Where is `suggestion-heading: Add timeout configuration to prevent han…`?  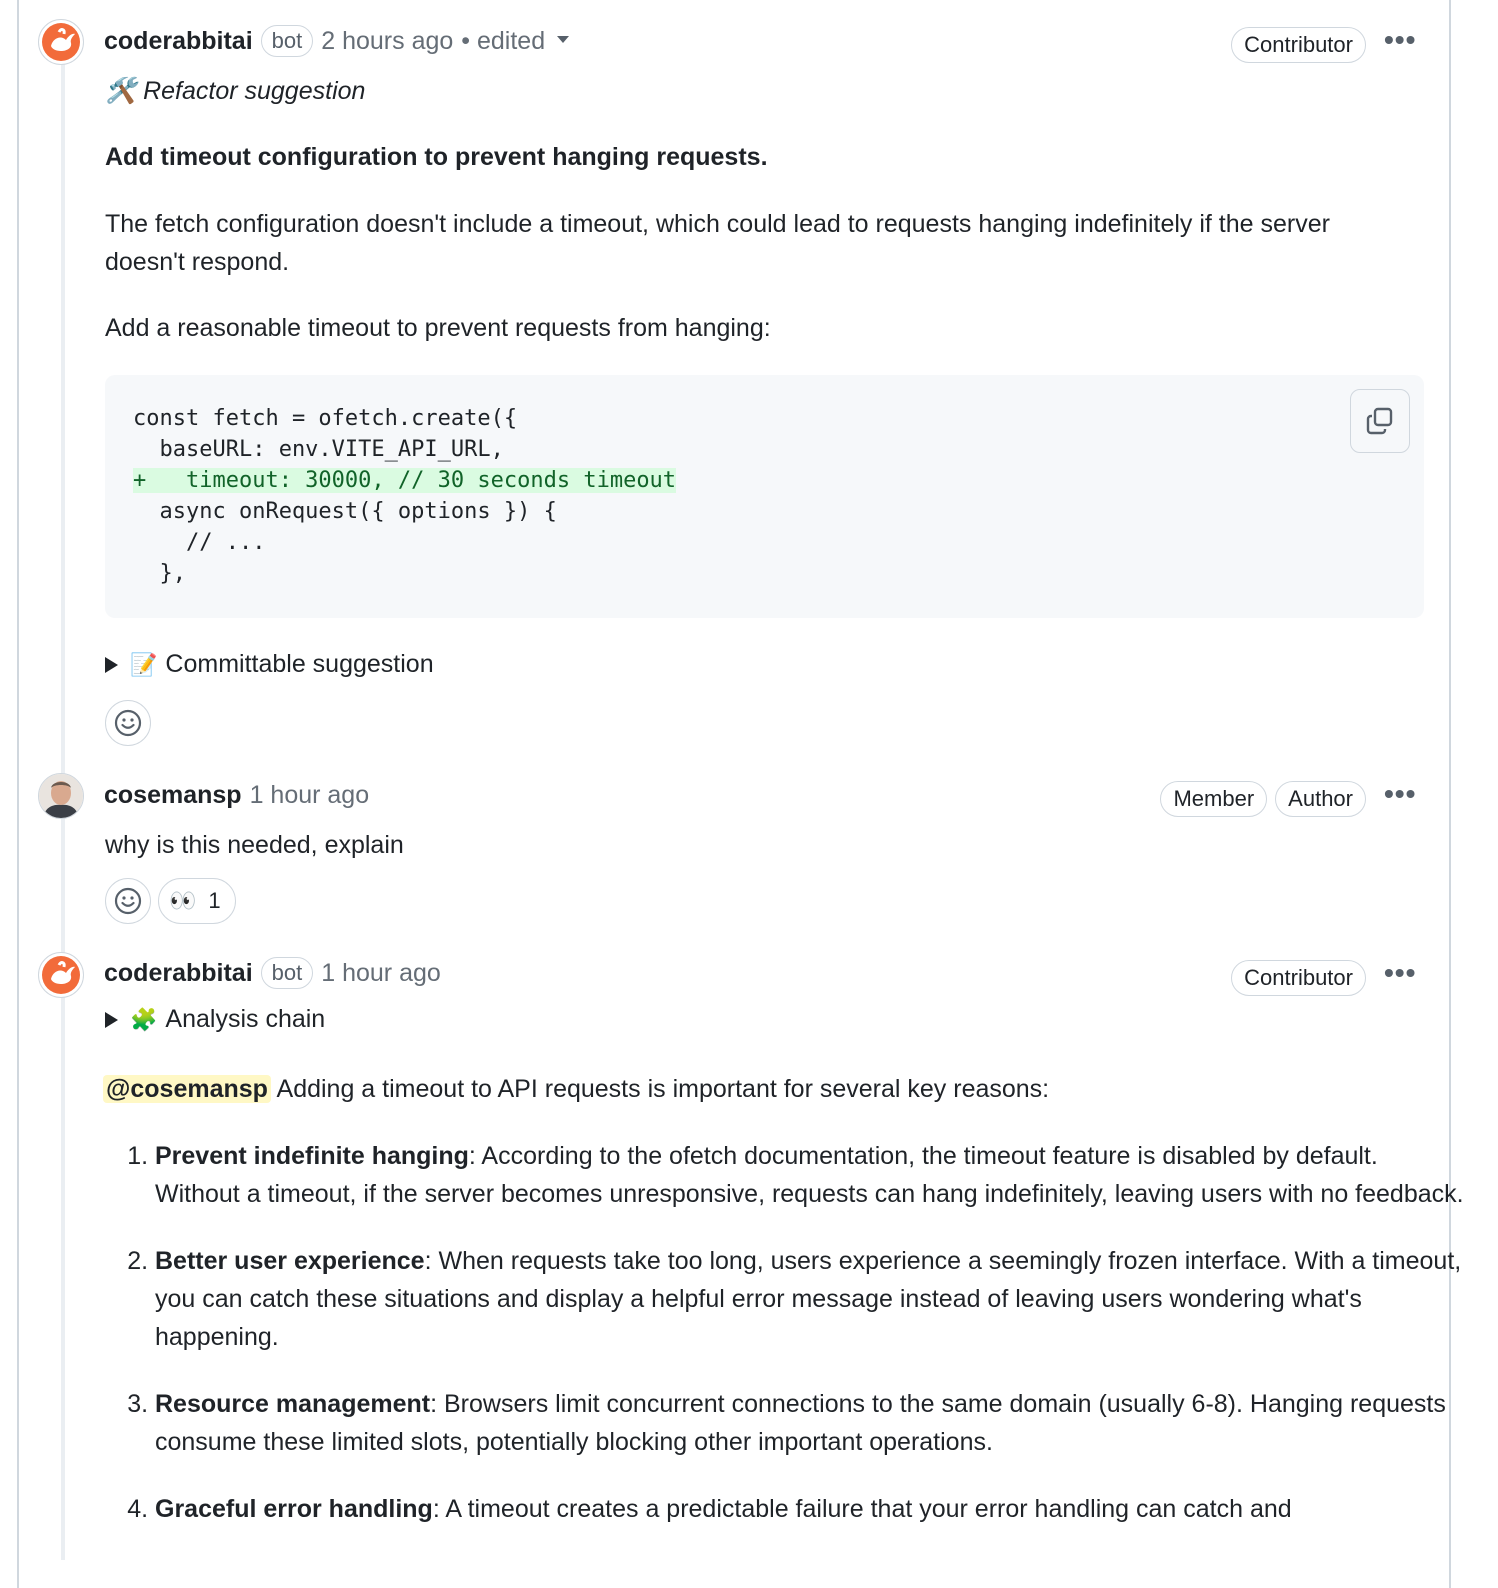
suggestion-heading: Add timeout configuration to prevent han… is located at coordinates (436, 157).